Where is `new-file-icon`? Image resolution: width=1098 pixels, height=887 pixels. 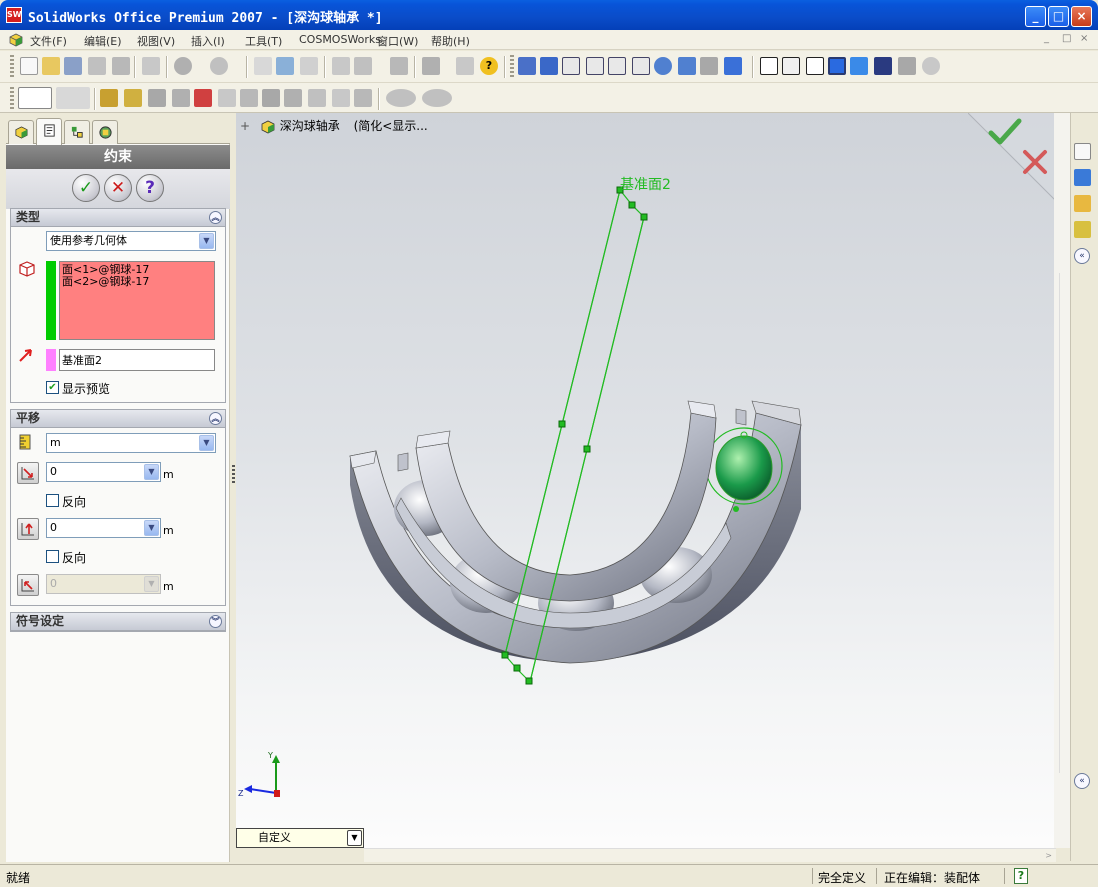
new-file-icon is located at coordinates (29, 66).